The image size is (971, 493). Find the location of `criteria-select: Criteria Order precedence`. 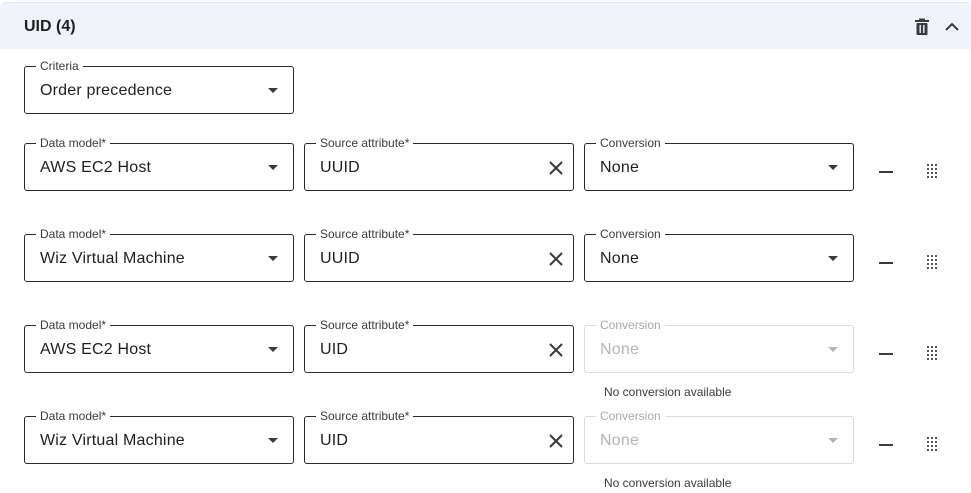

criteria-select: Criteria Order precedence is located at coordinates (159, 86).